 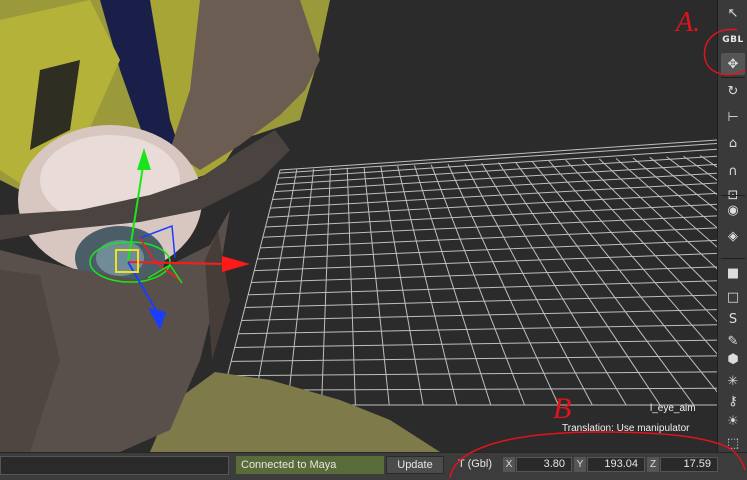 I want to click on marquee-icon: ⬚, so click(x=733, y=443).